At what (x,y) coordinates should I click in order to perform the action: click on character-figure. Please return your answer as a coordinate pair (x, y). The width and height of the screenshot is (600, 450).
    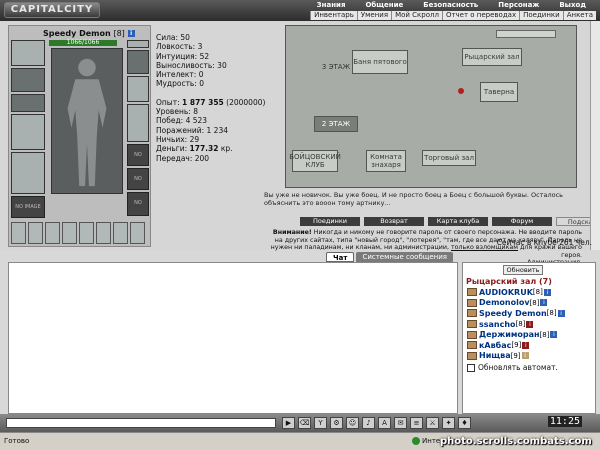
    Looking at the image, I should click on (87, 121).